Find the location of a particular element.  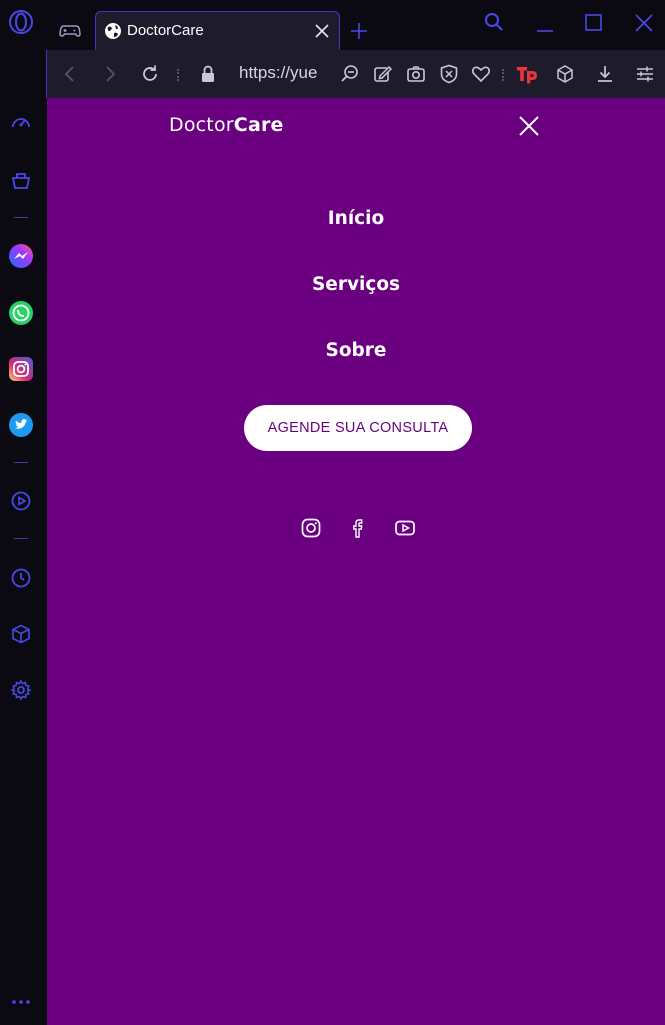

whatsapp-icon is located at coordinates (21, 313).